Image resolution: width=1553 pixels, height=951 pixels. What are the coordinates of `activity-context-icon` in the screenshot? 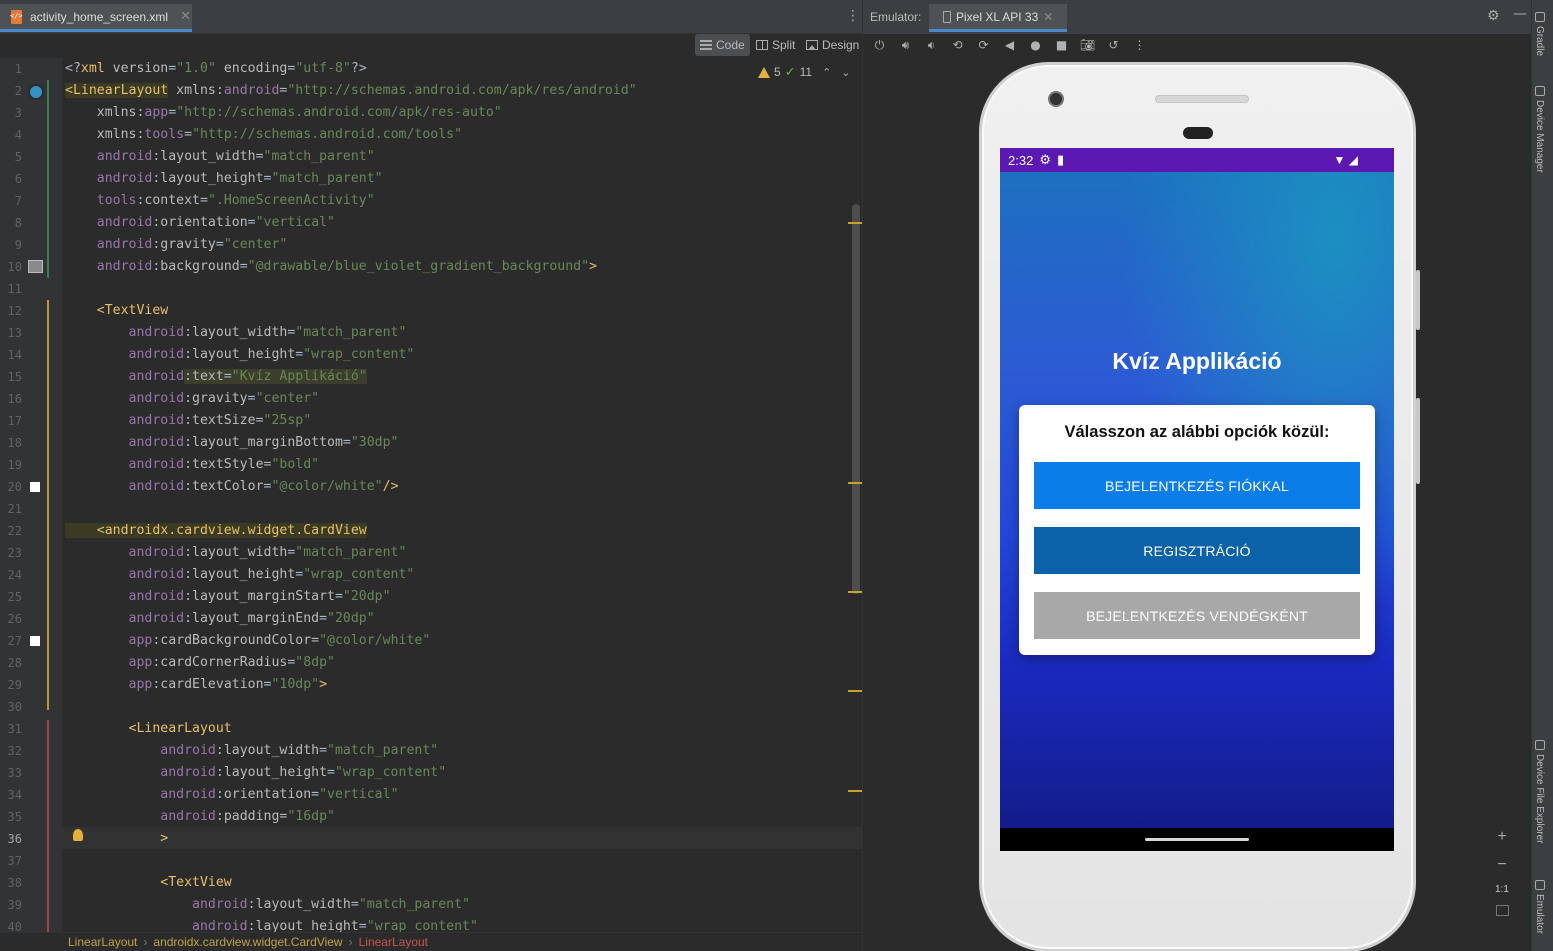 It's located at (36, 92).